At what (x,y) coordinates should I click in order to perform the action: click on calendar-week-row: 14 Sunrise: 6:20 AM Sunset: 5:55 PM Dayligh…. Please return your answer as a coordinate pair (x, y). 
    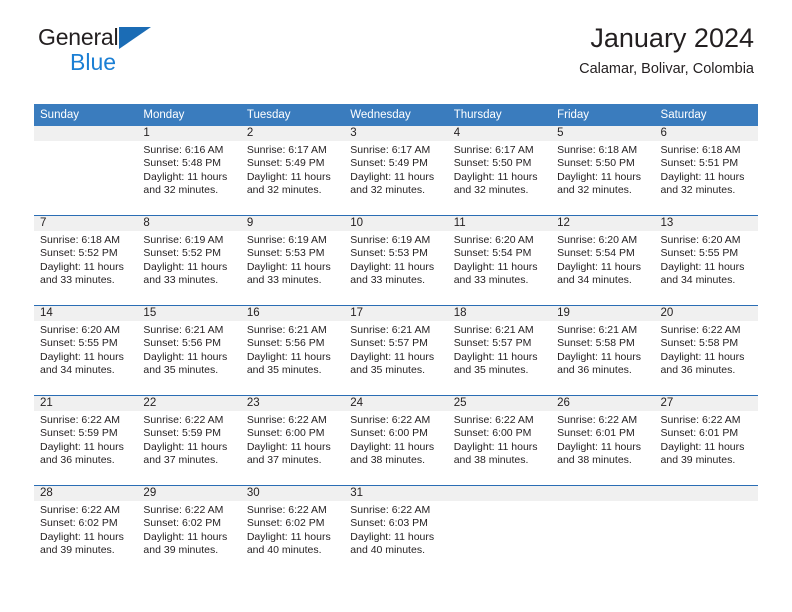
    Looking at the image, I should click on (396, 350).